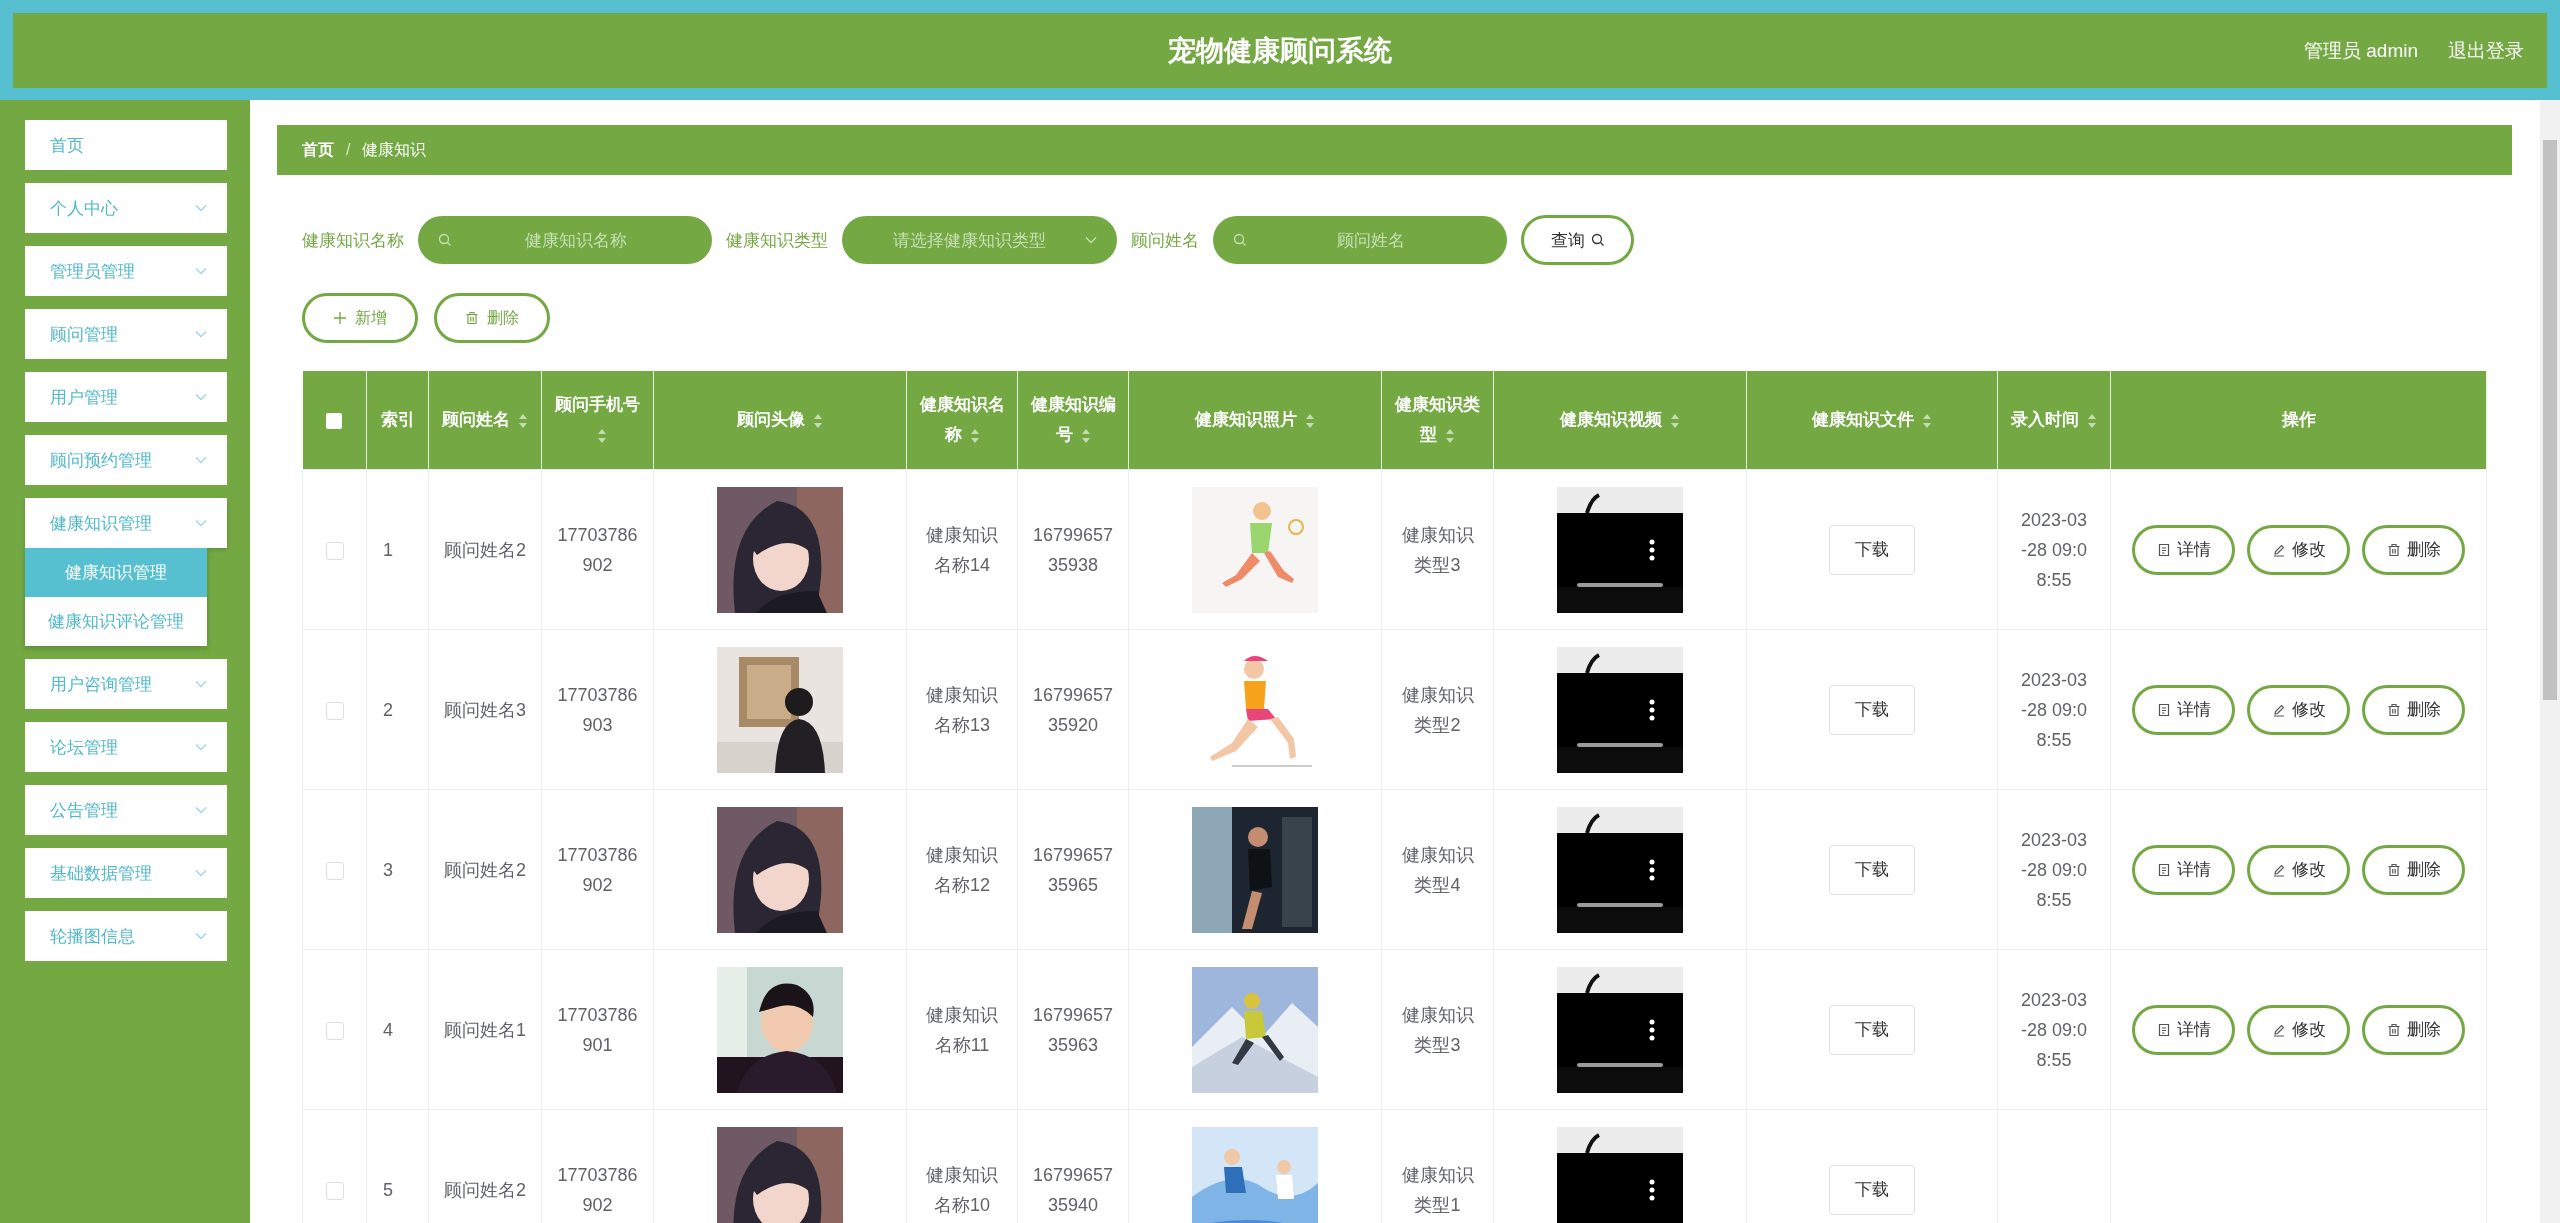 The height and width of the screenshot is (1223, 2560). What do you see at coordinates (397, 709) in the screenshot?
I see `table-cell: 2` at bounding box center [397, 709].